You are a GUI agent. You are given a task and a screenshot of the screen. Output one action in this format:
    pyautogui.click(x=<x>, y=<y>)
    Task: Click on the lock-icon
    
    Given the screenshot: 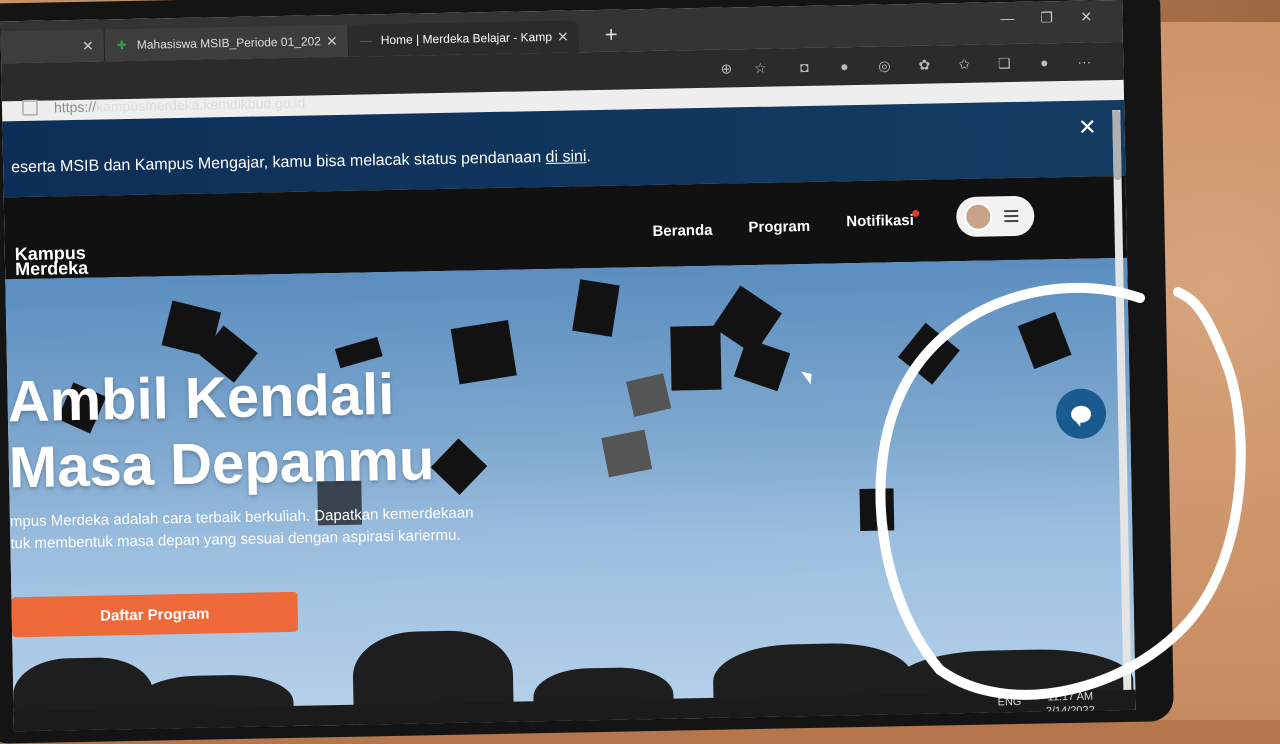 What is the action you would take?
    pyautogui.click(x=30, y=108)
    